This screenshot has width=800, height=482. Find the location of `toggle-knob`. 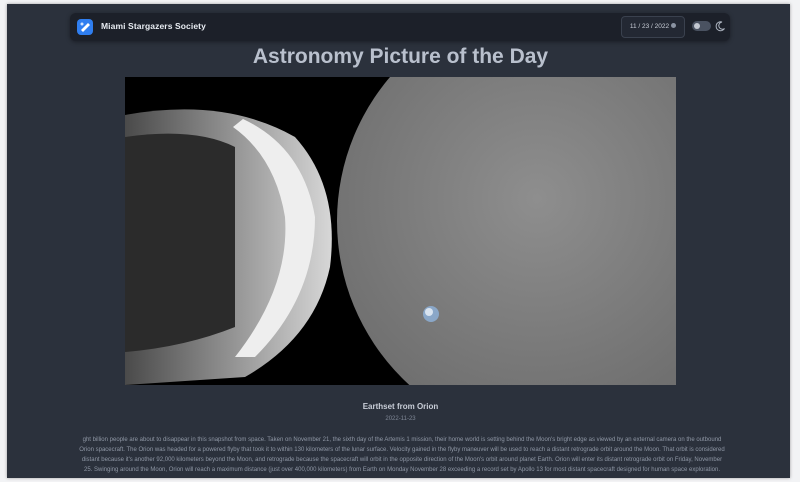

toggle-knob is located at coordinates (697, 26).